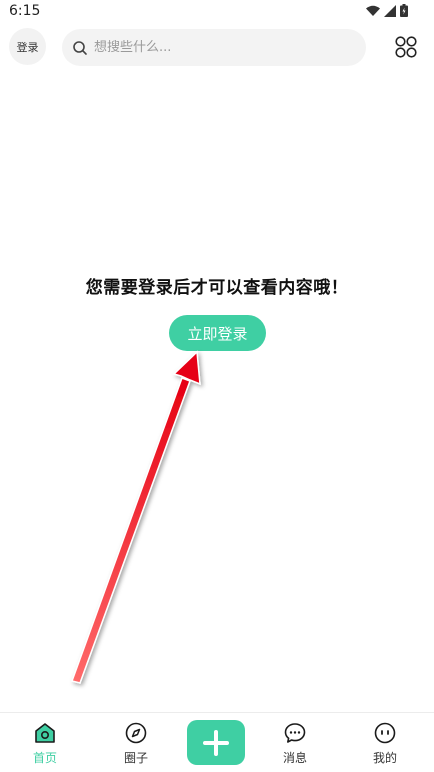  I want to click on nav-item-profile: 我的, so click(385, 746).